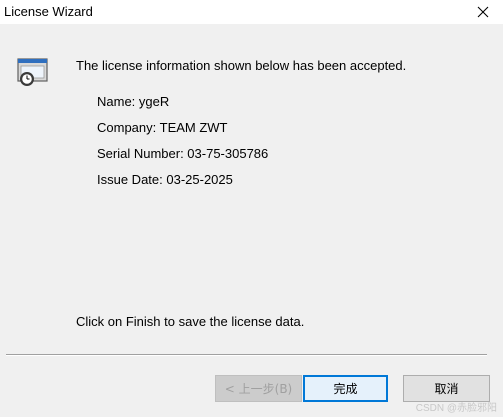 The width and height of the screenshot is (503, 417). What do you see at coordinates (251, 12) in the screenshot?
I see `title-bar: License Wizard` at bounding box center [251, 12].